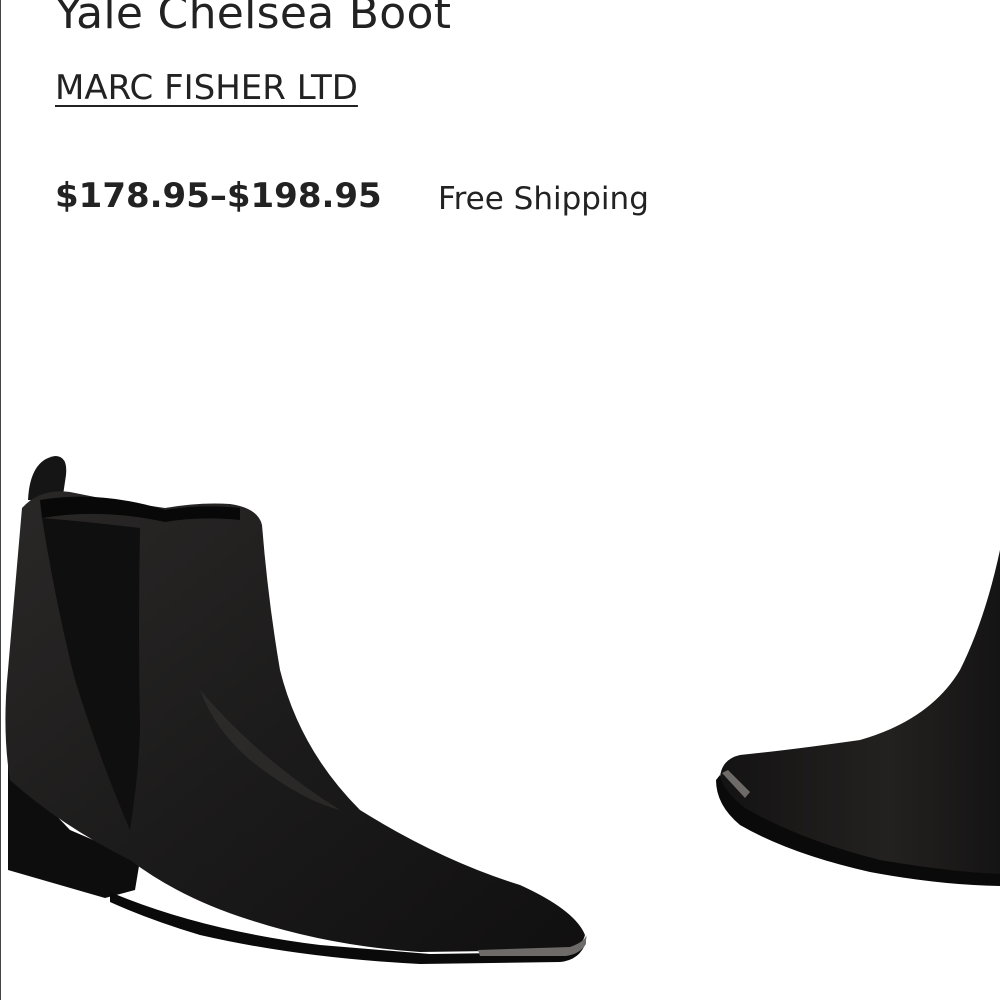  I want to click on boot-secondary, so click(858, 718).